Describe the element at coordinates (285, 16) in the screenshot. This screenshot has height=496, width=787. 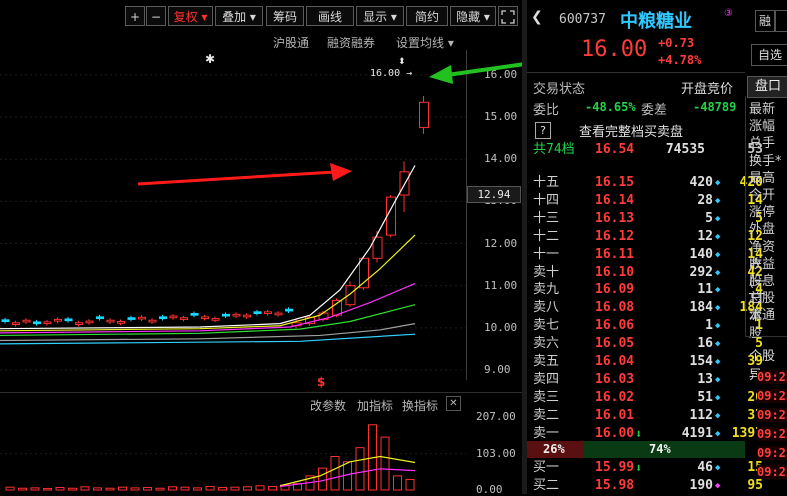
I see `chips-button: 筹码` at that location.